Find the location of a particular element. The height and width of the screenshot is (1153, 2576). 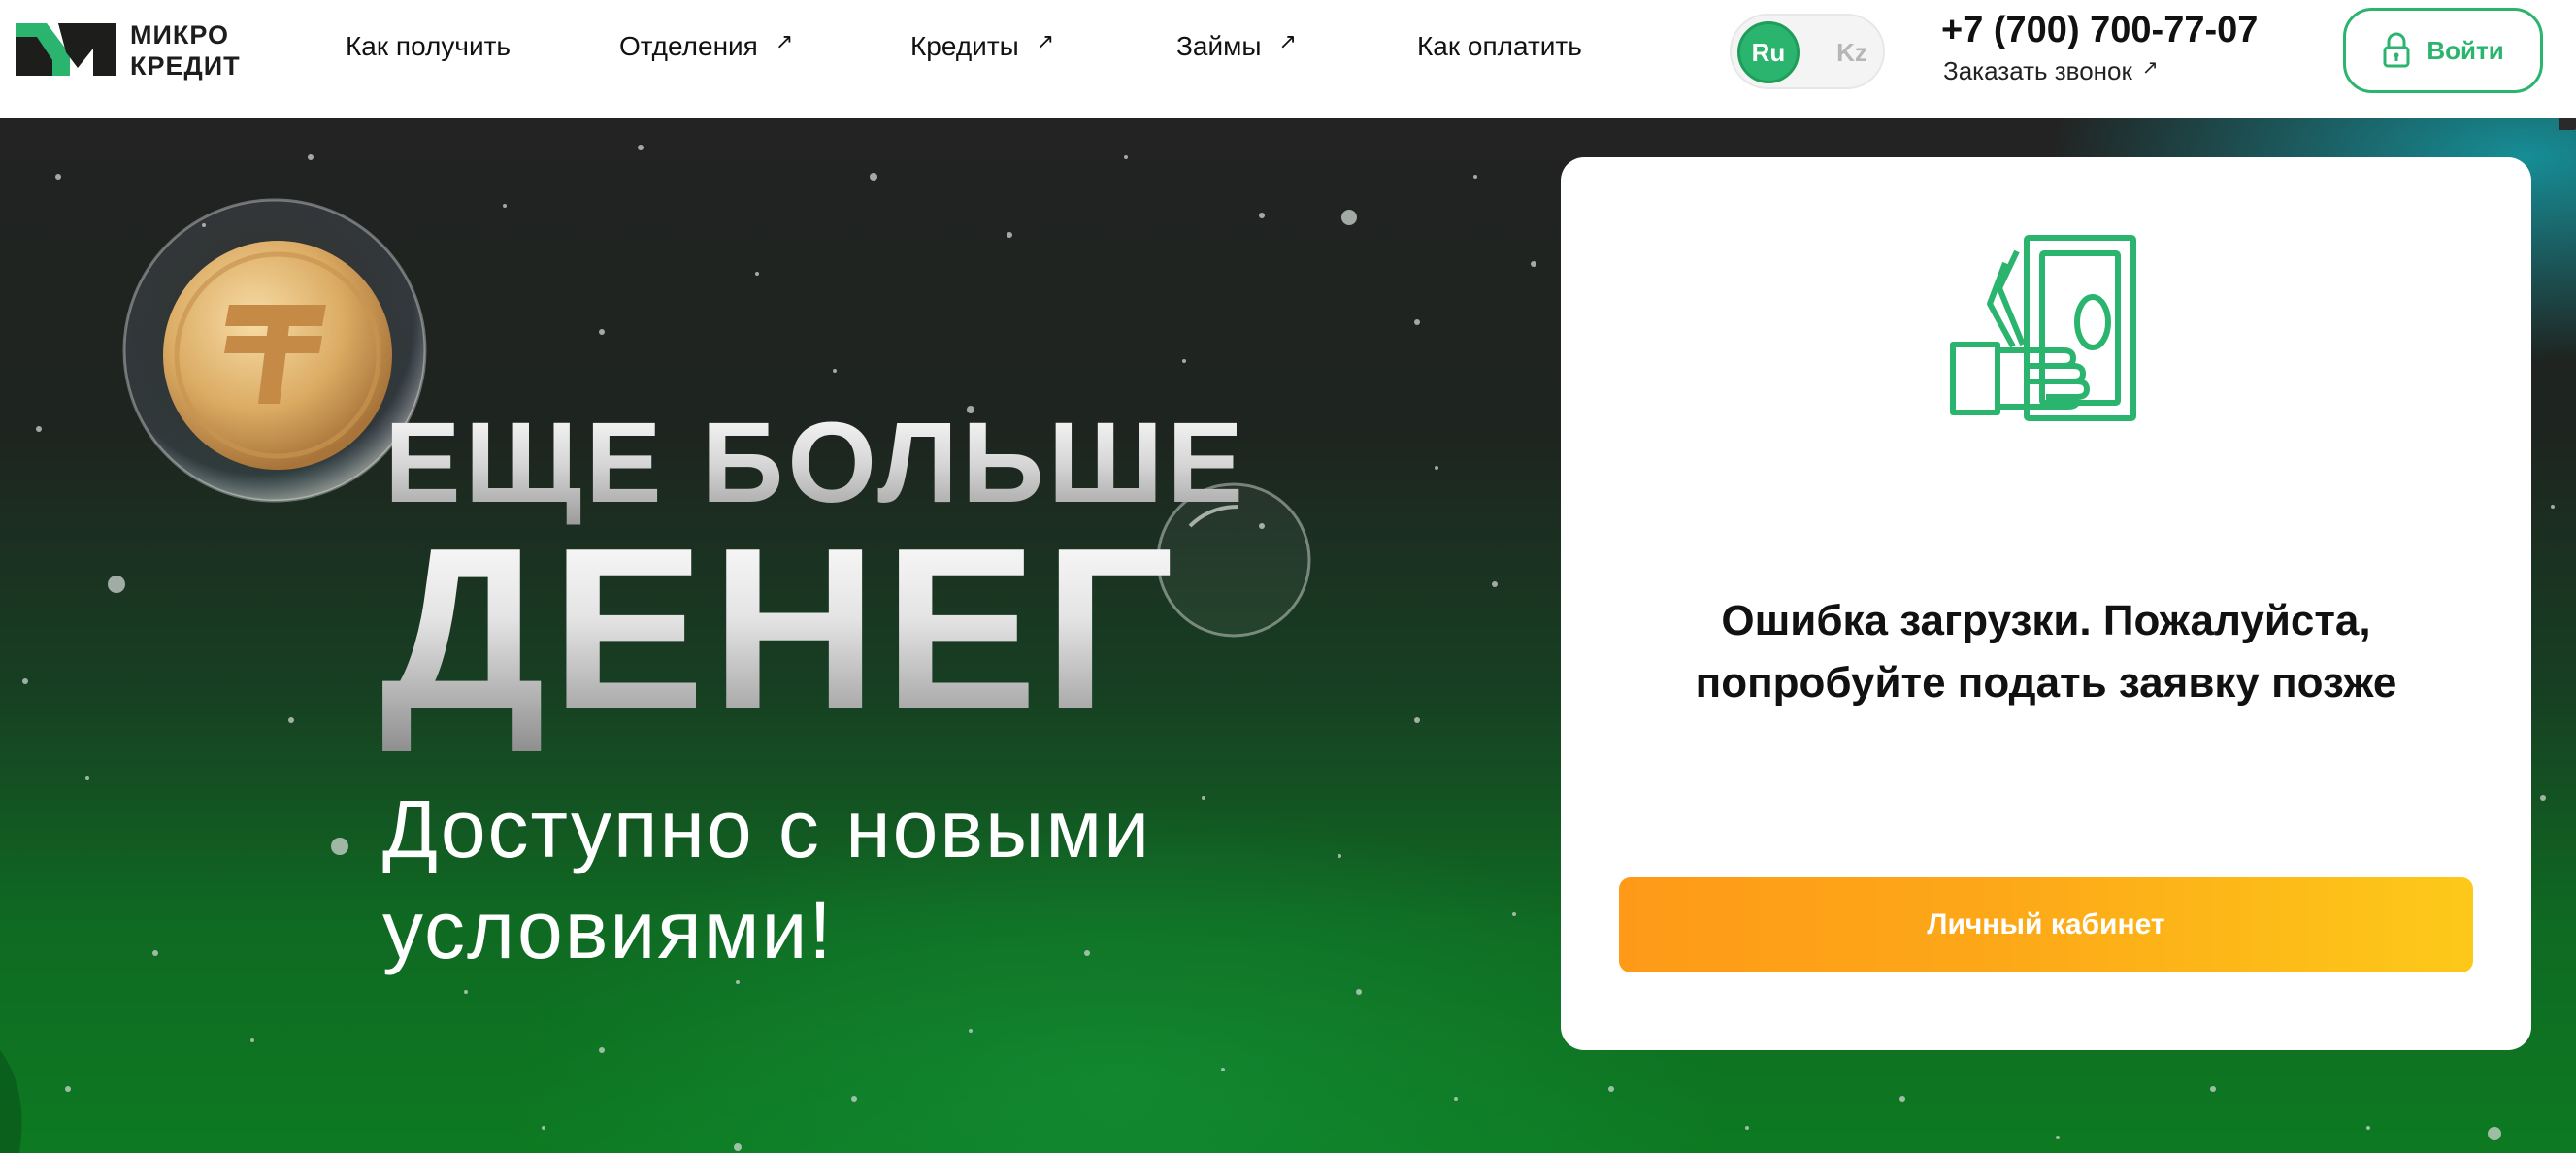

logo-mark-icon is located at coordinates (66, 49).